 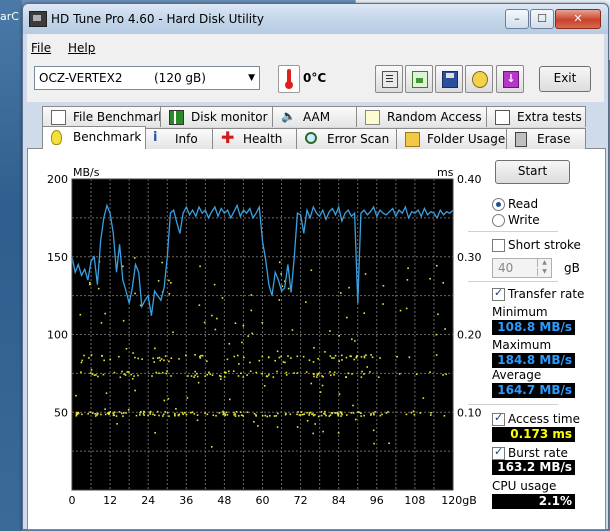 What do you see at coordinates (544, 272) in the screenshot?
I see `spin-down-icon: ▼` at bounding box center [544, 272].